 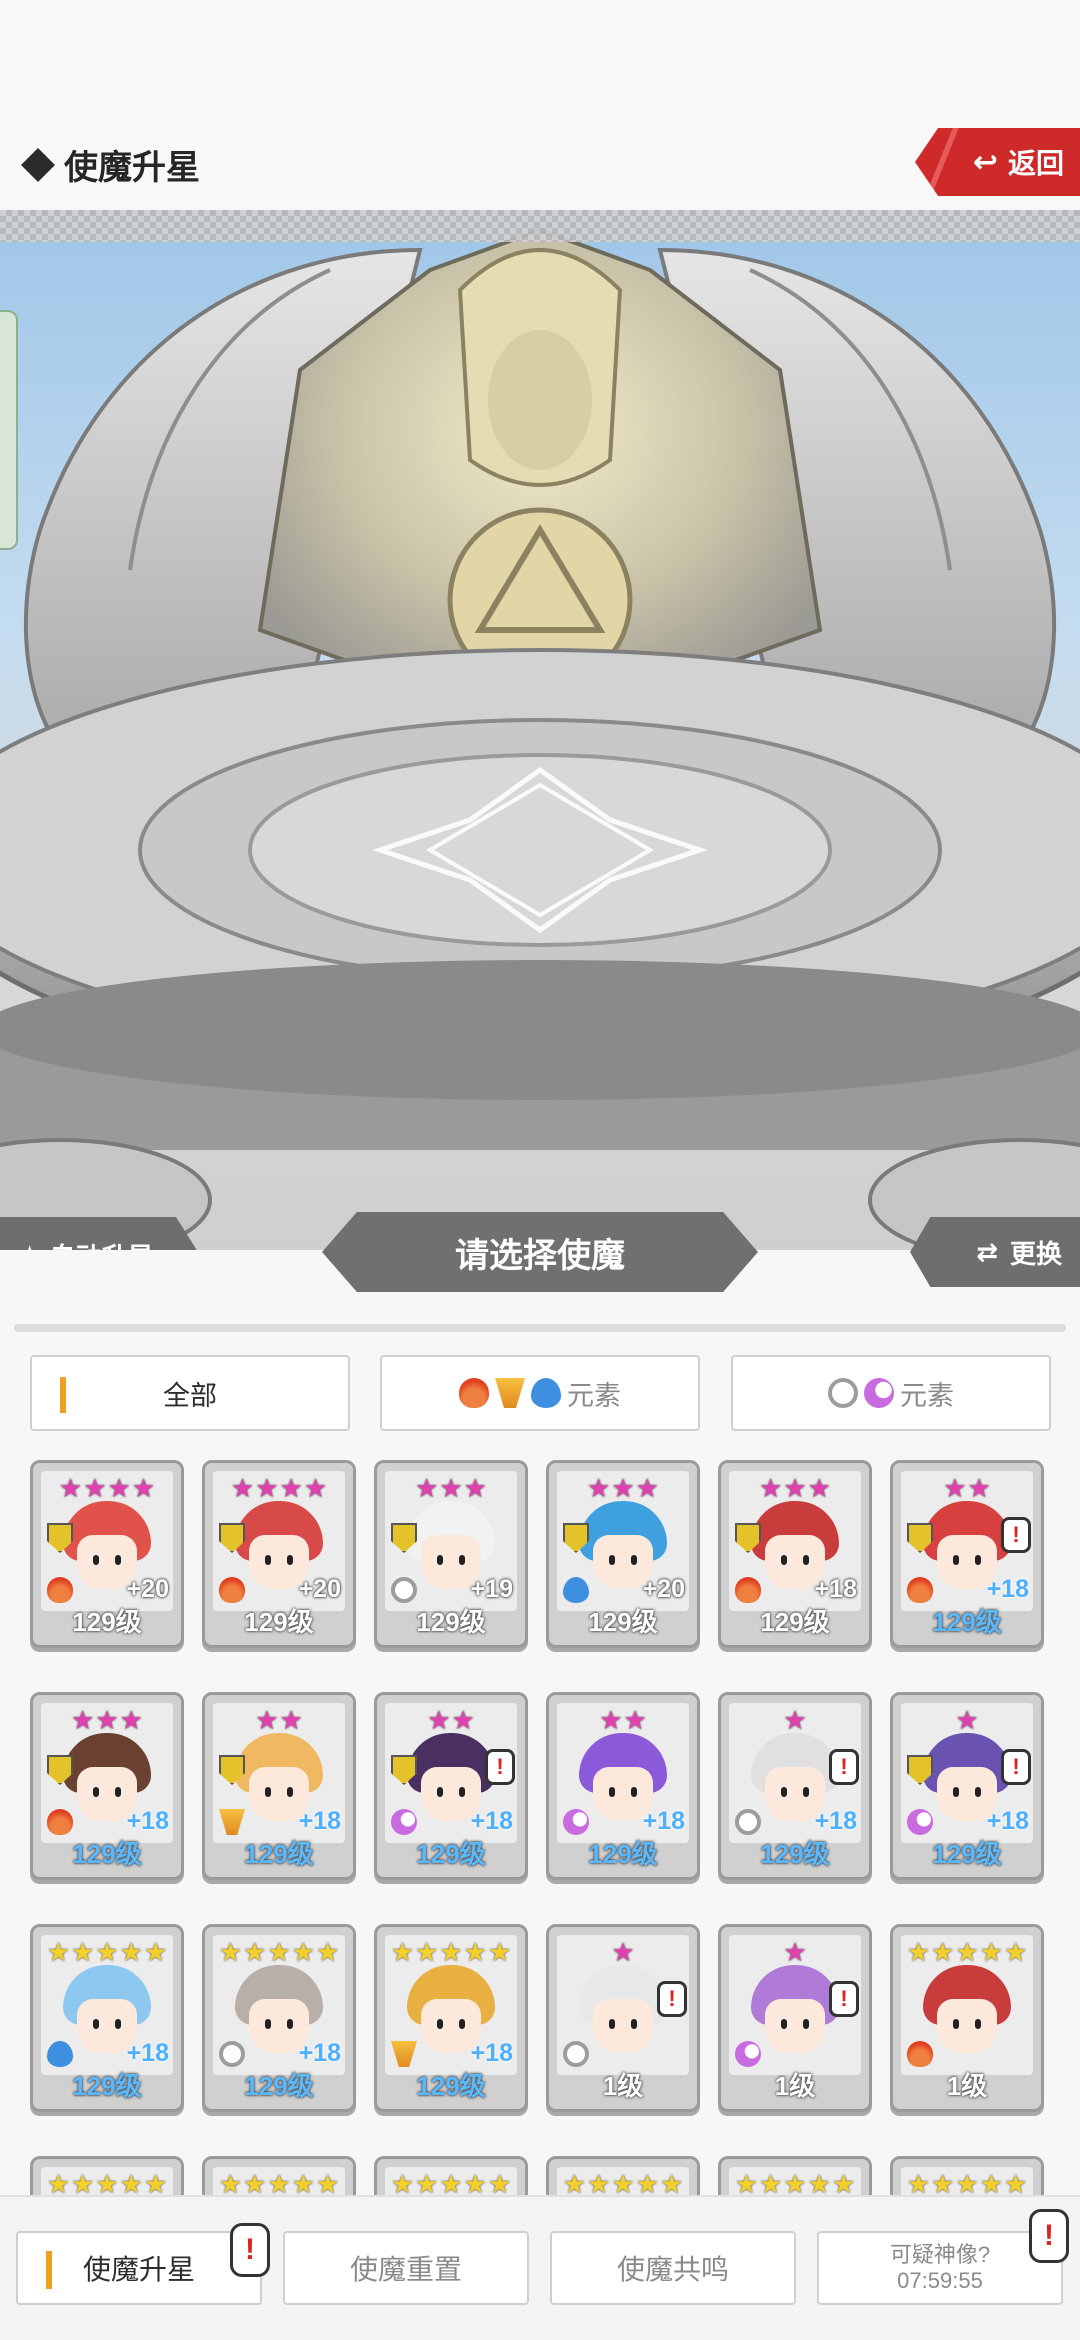 I want to click on star-rating: ★ ★, so click(x=623, y=1720).